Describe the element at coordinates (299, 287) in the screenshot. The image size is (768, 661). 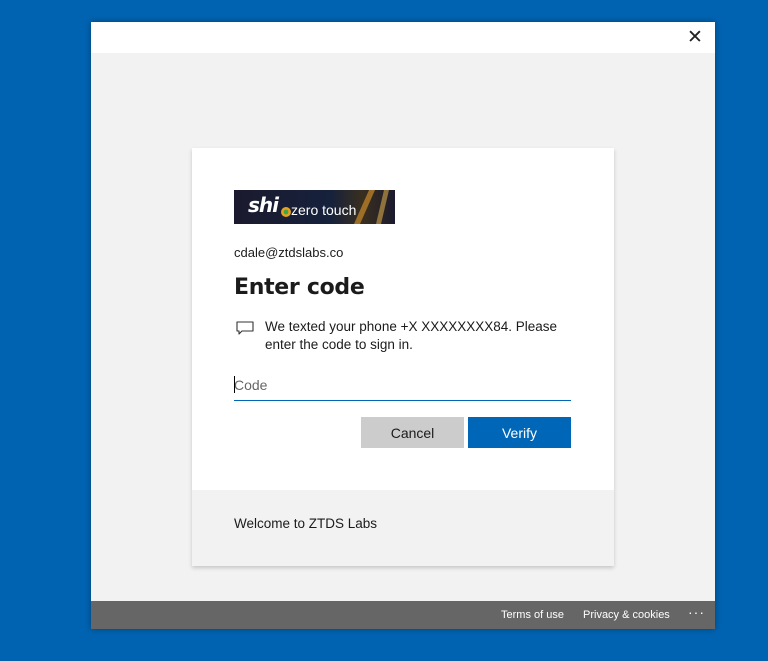
I see `page-title: Enter code` at that location.